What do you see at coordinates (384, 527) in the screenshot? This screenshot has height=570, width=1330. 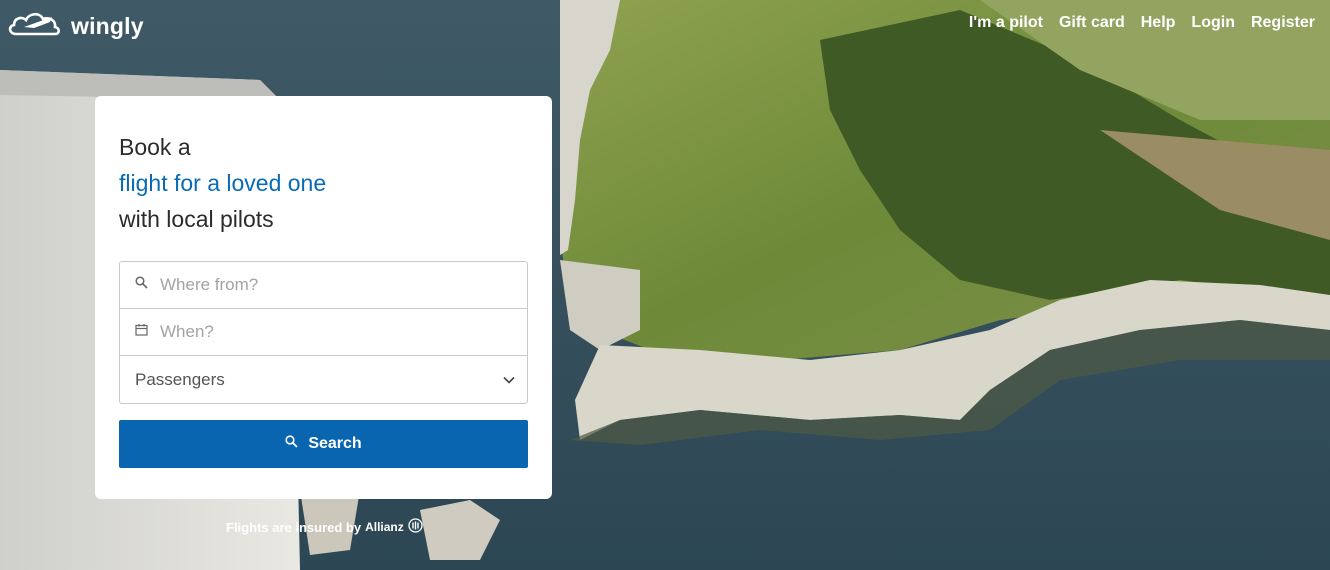 I see `insurer-name: Allianz` at bounding box center [384, 527].